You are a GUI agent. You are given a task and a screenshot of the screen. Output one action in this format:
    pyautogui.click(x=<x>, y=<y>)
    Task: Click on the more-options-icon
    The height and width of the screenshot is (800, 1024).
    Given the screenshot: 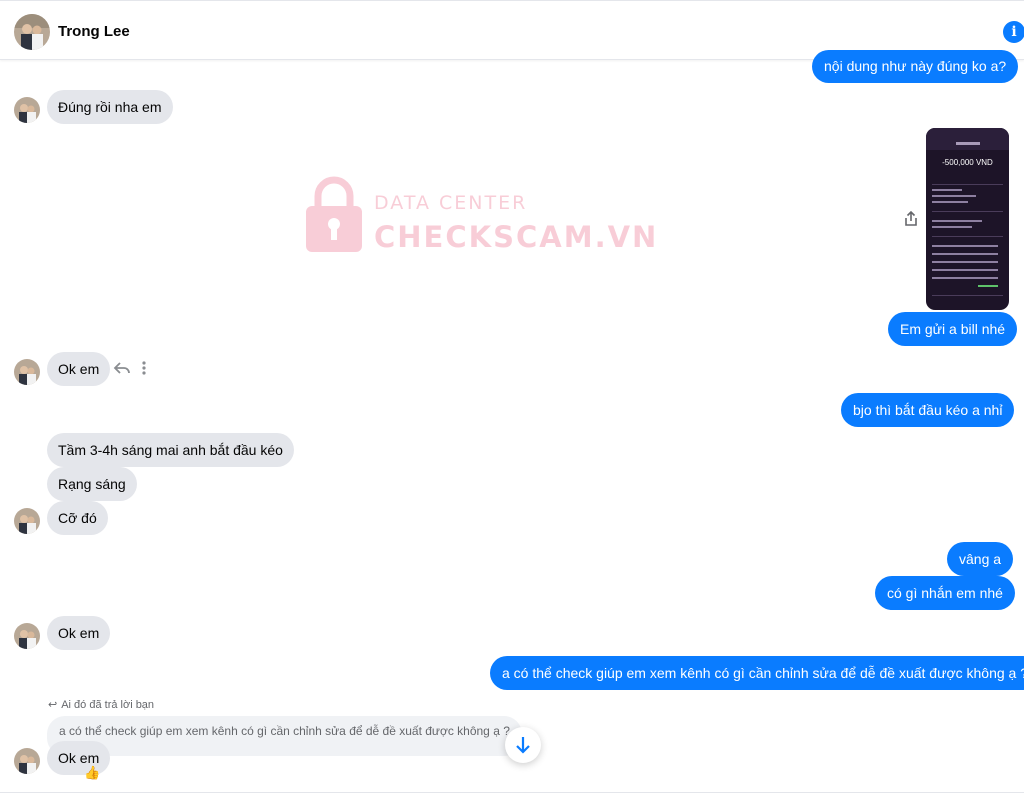 What is the action you would take?
    pyautogui.click(x=144, y=368)
    